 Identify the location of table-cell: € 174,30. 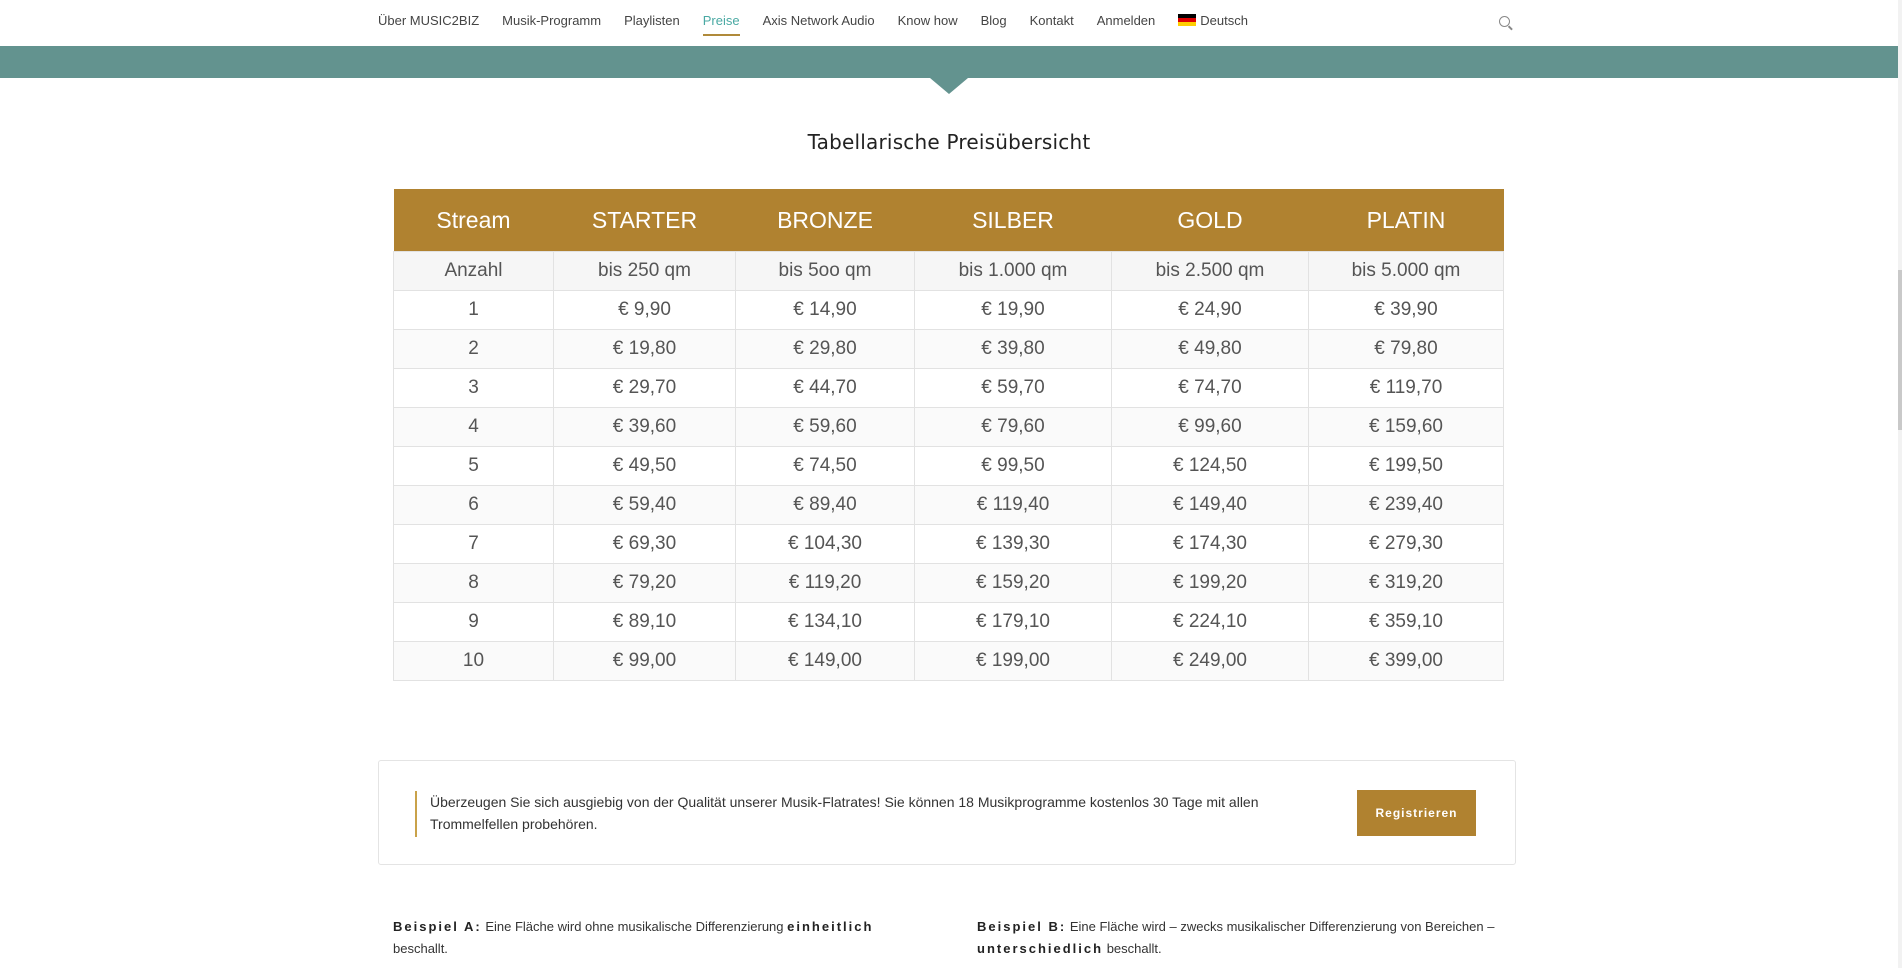
(1210, 544).